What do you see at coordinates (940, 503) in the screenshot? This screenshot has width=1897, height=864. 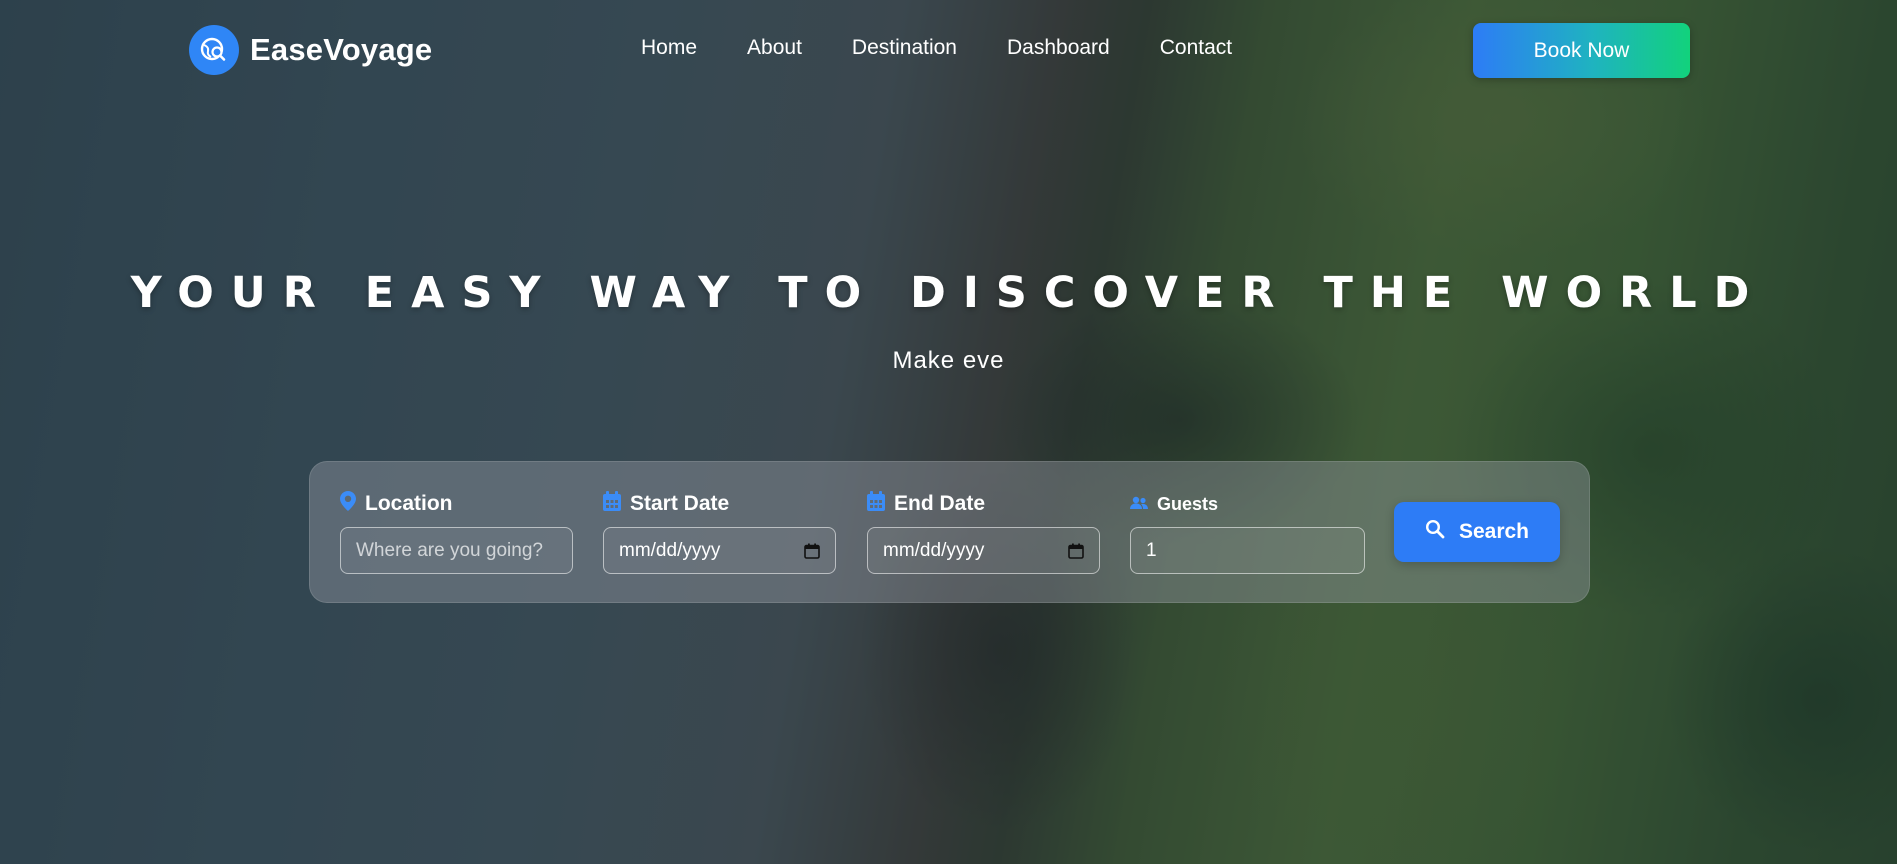 I see `end-date-label-text: End Date` at bounding box center [940, 503].